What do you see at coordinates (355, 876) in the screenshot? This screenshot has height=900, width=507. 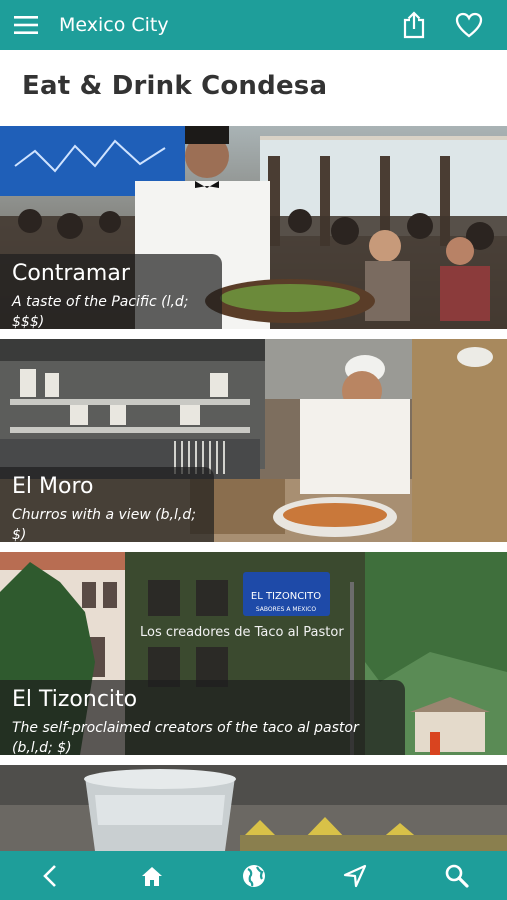 I see `navigate-icon` at bounding box center [355, 876].